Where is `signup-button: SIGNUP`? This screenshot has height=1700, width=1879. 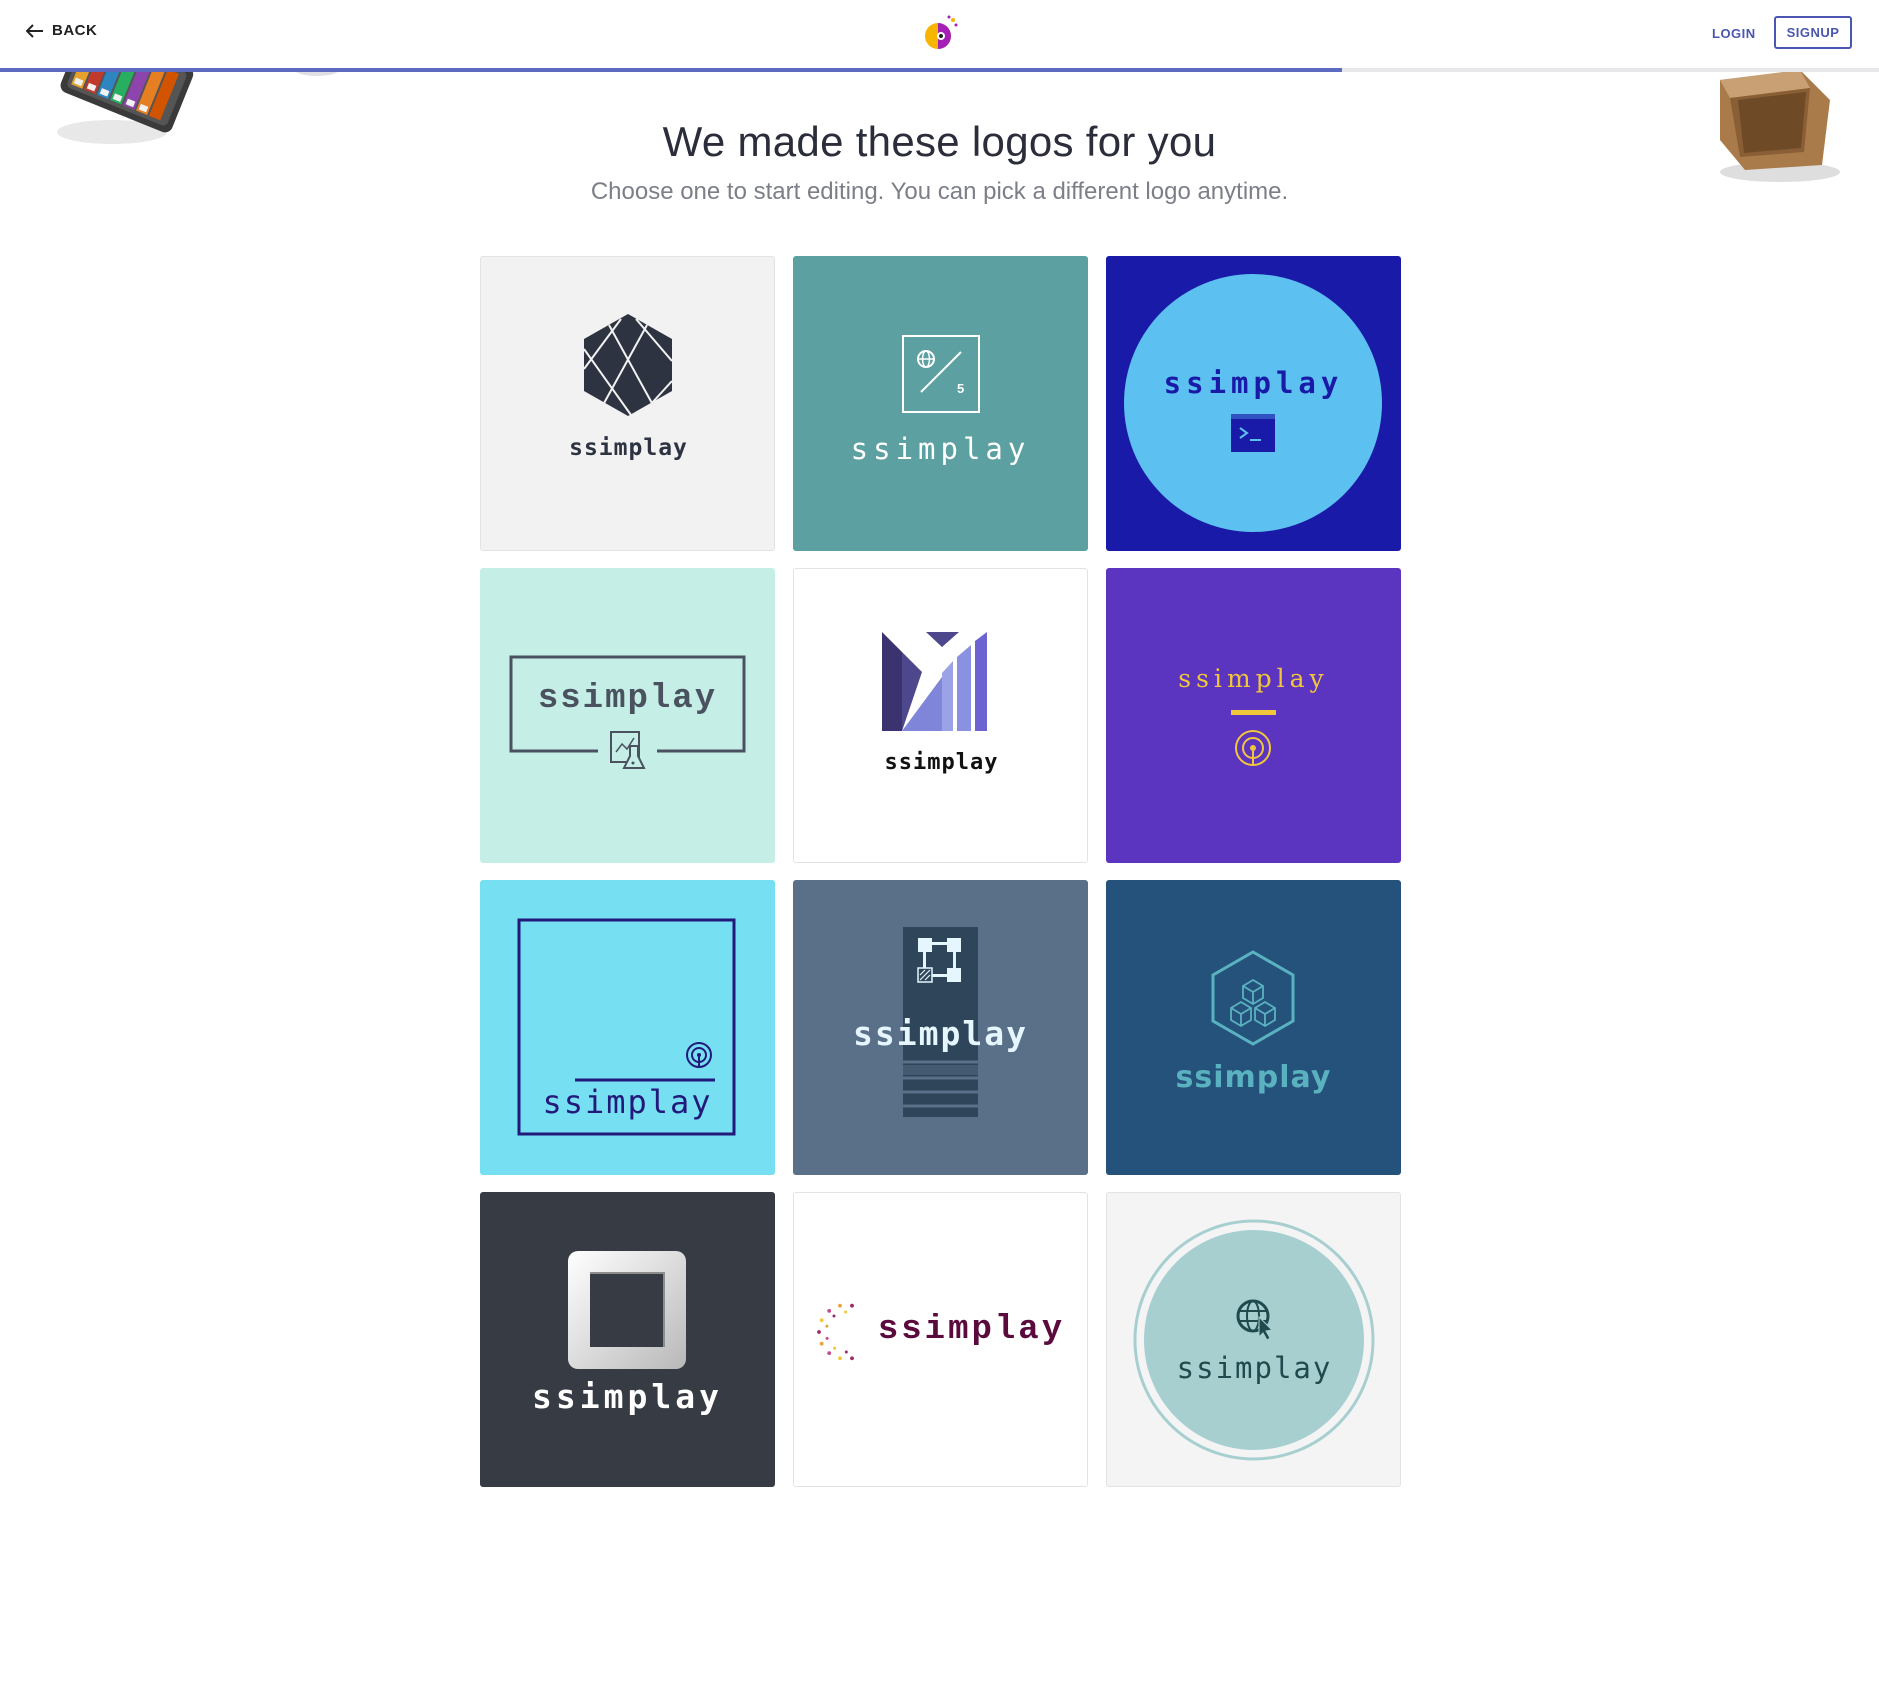 signup-button: SIGNUP is located at coordinates (1813, 32).